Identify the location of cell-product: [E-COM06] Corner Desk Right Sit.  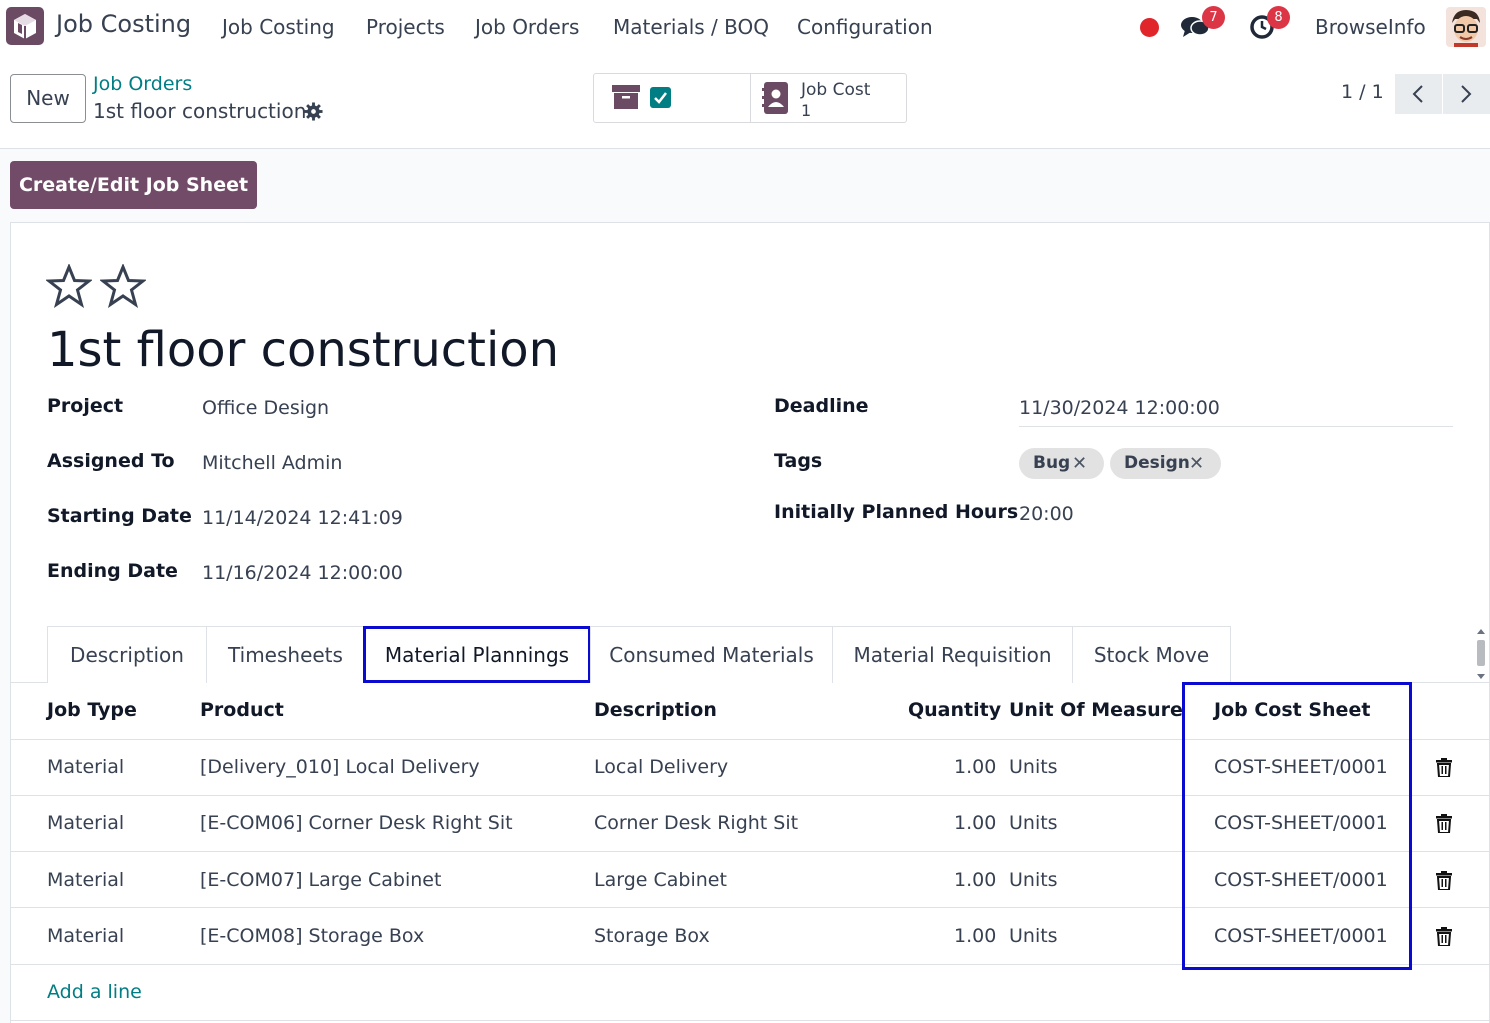
(356, 823).